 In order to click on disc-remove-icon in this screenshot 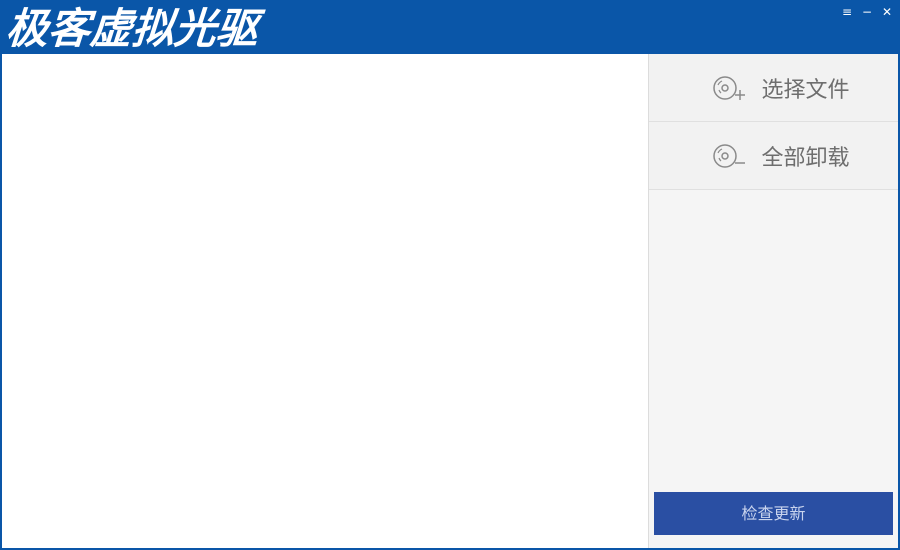, I will do `click(729, 155)`.